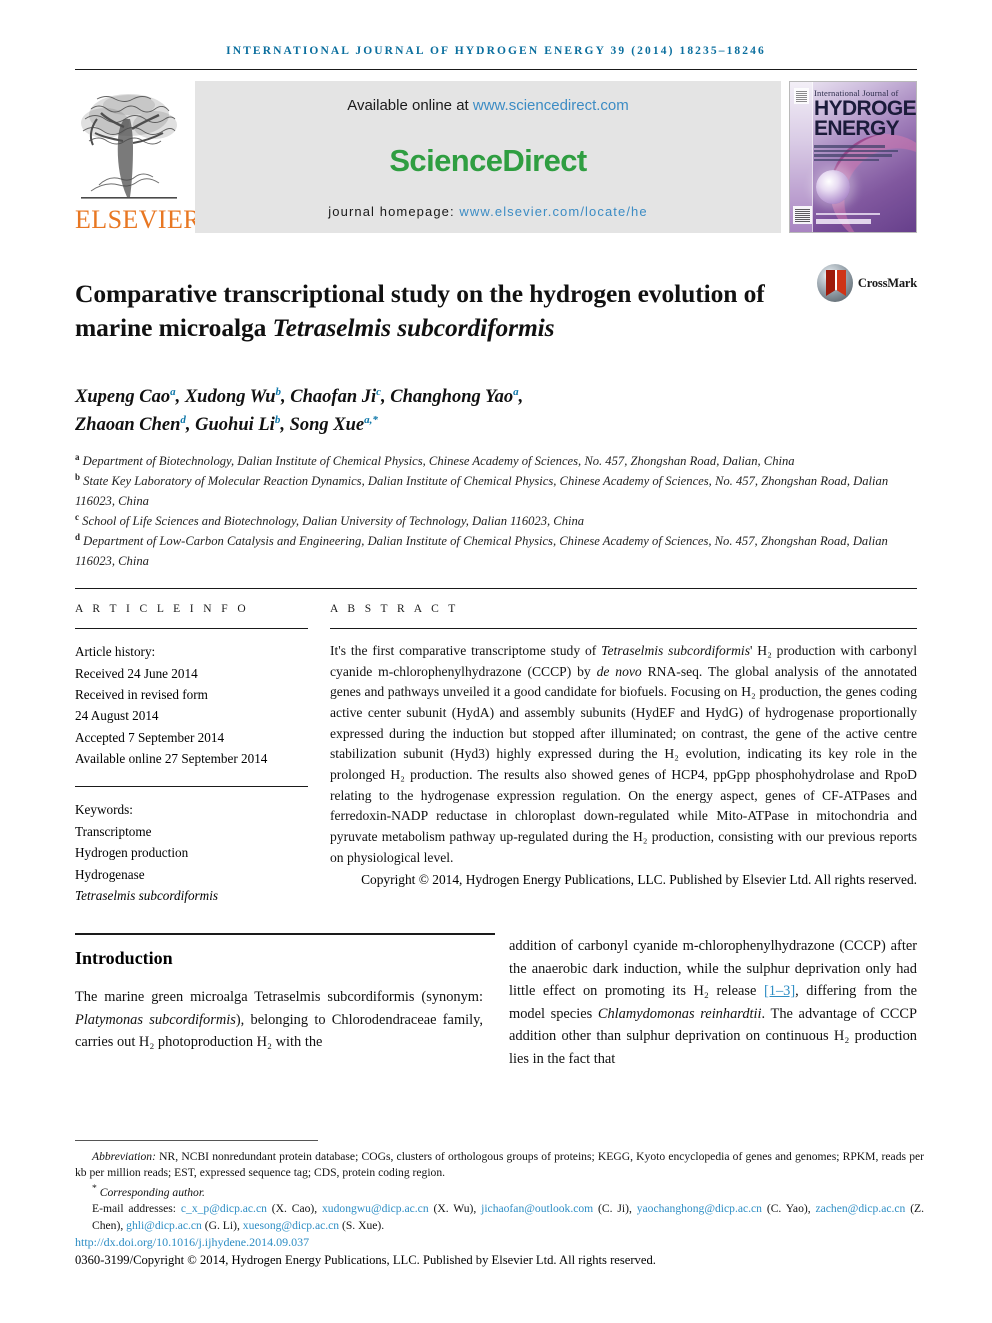 The height and width of the screenshot is (1323, 992). Describe the element at coordinates (235, 425) in the screenshot. I see `author-name: Guohui Li` at that location.